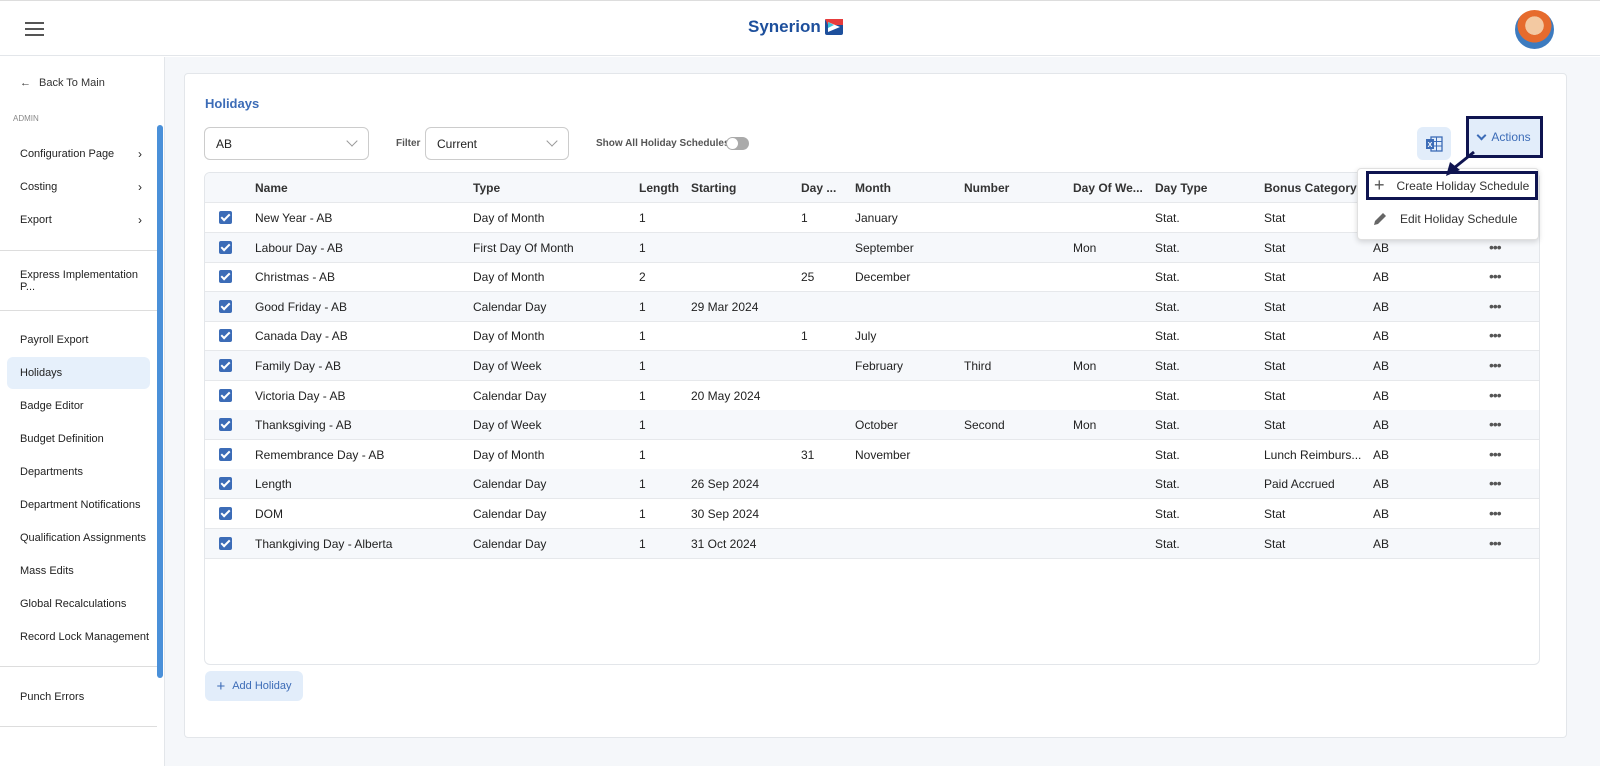 This screenshot has height=766, width=1600. I want to click on sidebar-item: Departments, so click(78, 472).